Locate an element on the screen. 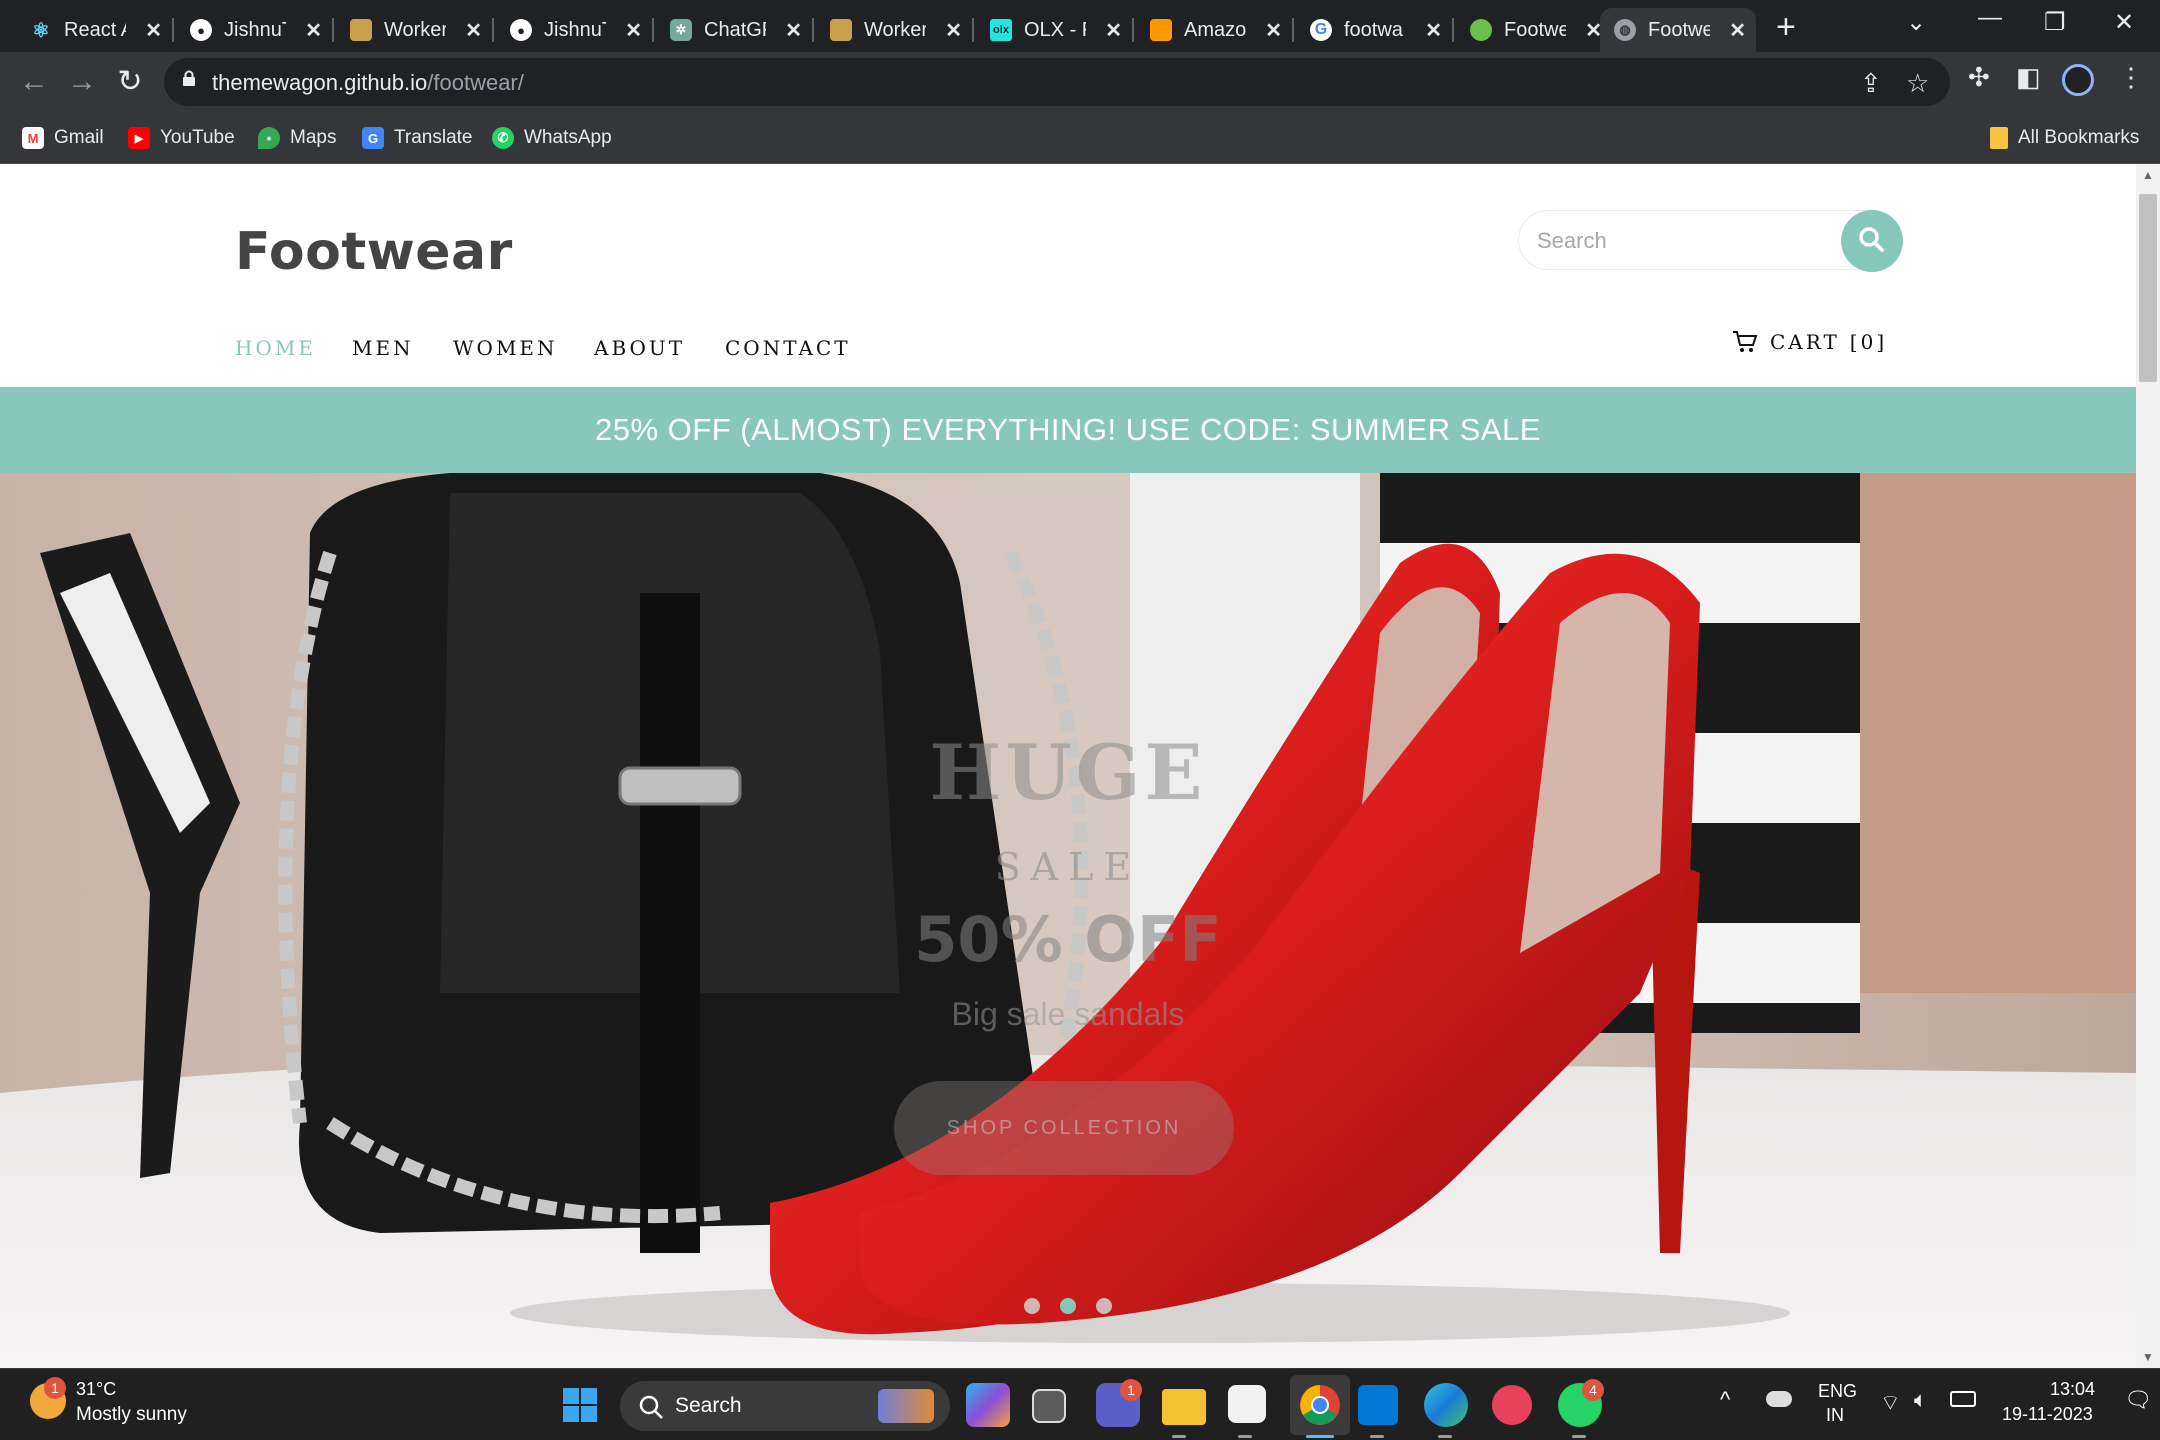 The image size is (2160, 1440). url-path: /footwear/ is located at coordinates (475, 82).